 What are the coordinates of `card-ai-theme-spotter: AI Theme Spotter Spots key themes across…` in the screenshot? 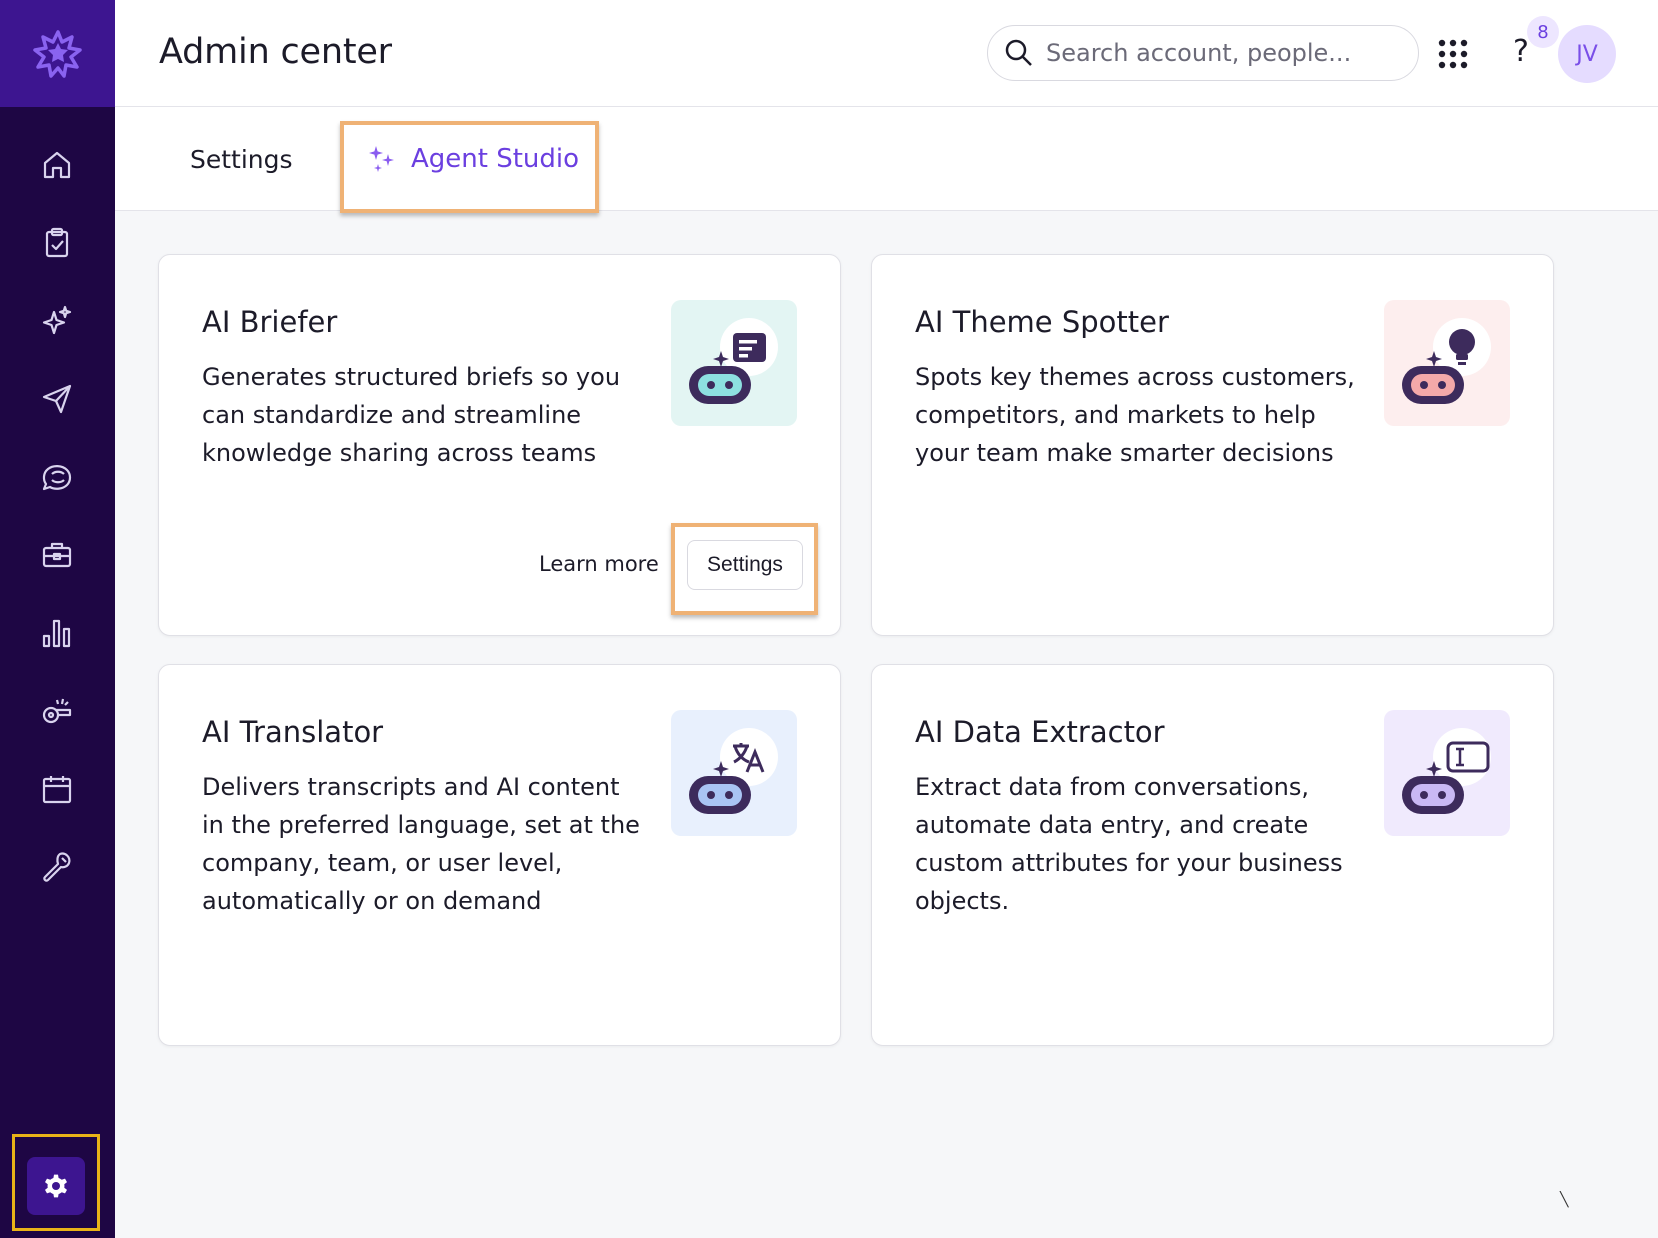 It's located at (1212, 445).